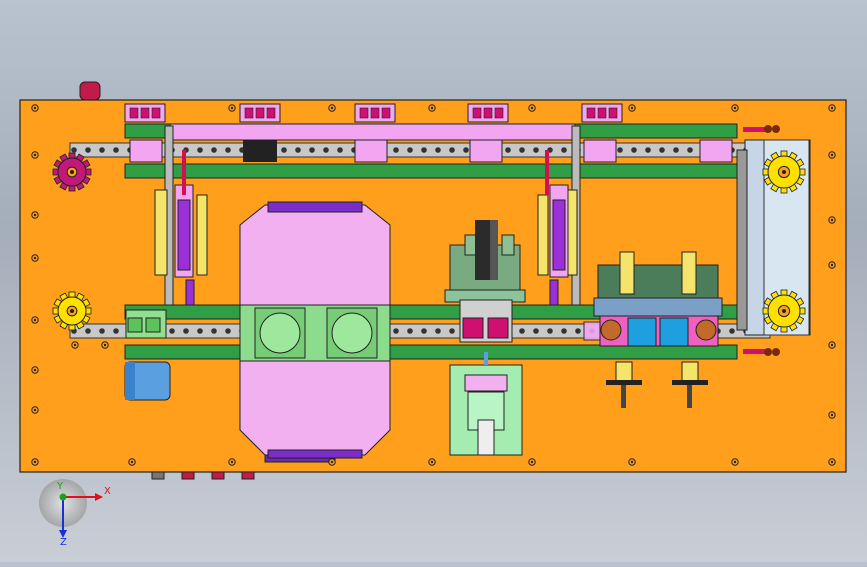 This screenshot has width=867, height=567. I want to click on x-axis-arrow, so click(99, 497).